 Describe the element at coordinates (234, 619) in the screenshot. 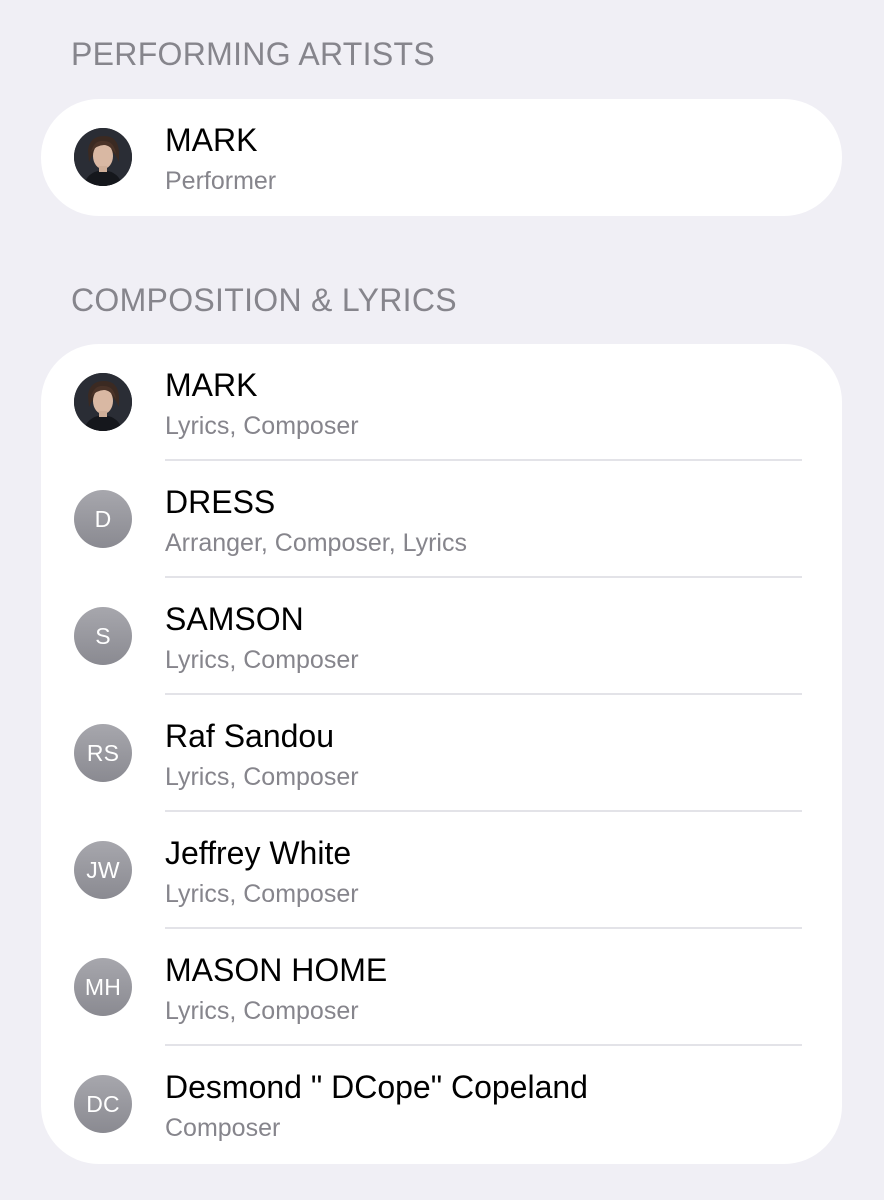

I see `credit-name: SAMSON` at that location.